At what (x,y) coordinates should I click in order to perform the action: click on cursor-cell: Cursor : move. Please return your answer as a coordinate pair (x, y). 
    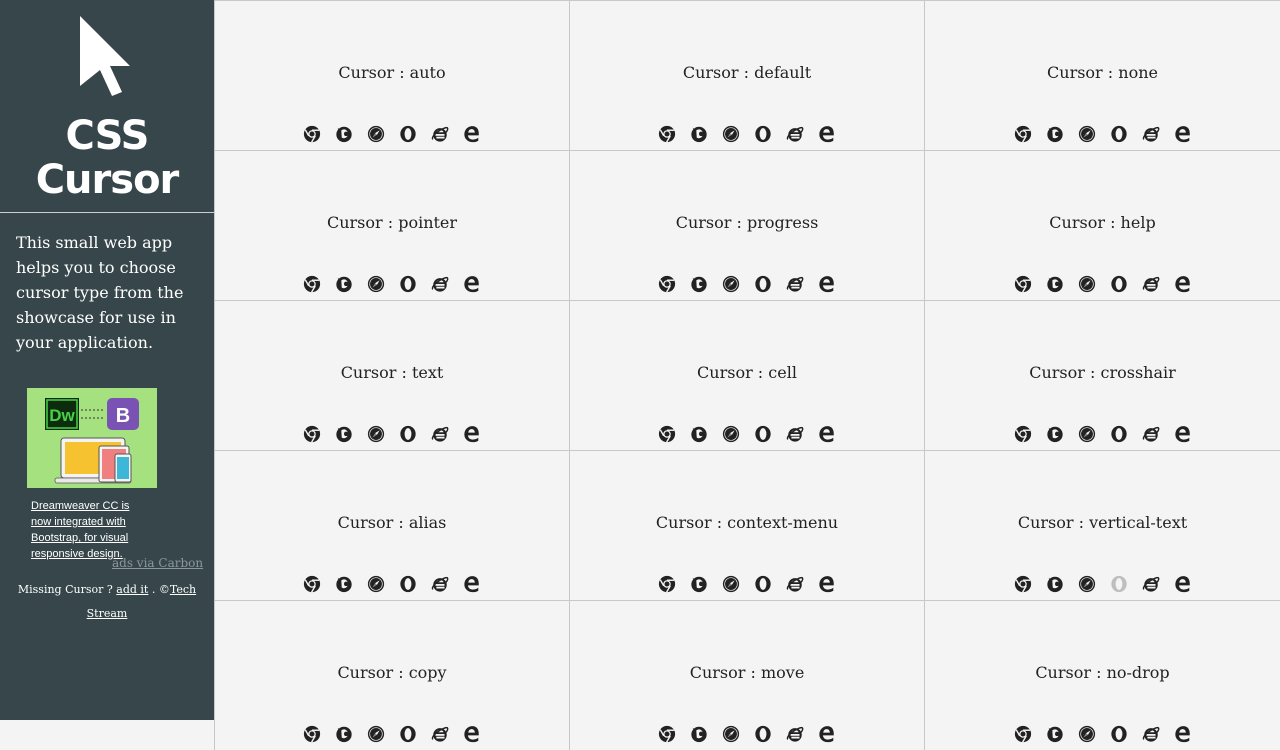
    Looking at the image, I should click on (746, 675).